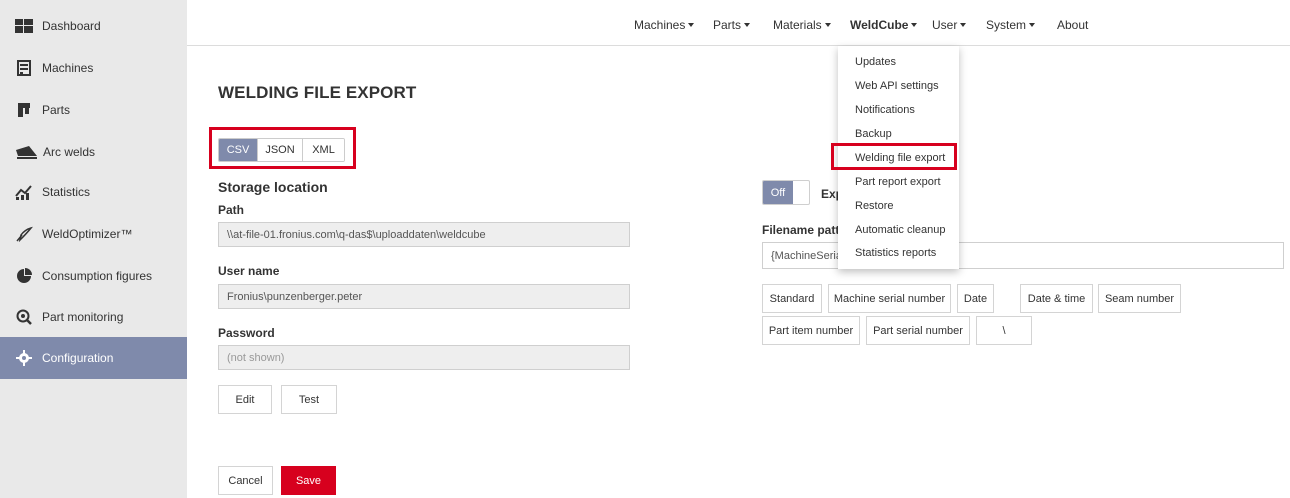 Image resolution: width=1290 pixels, height=498 pixels. Describe the element at coordinates (660, 25) in the screenshot. I see `nav-label: Machines` at that location.